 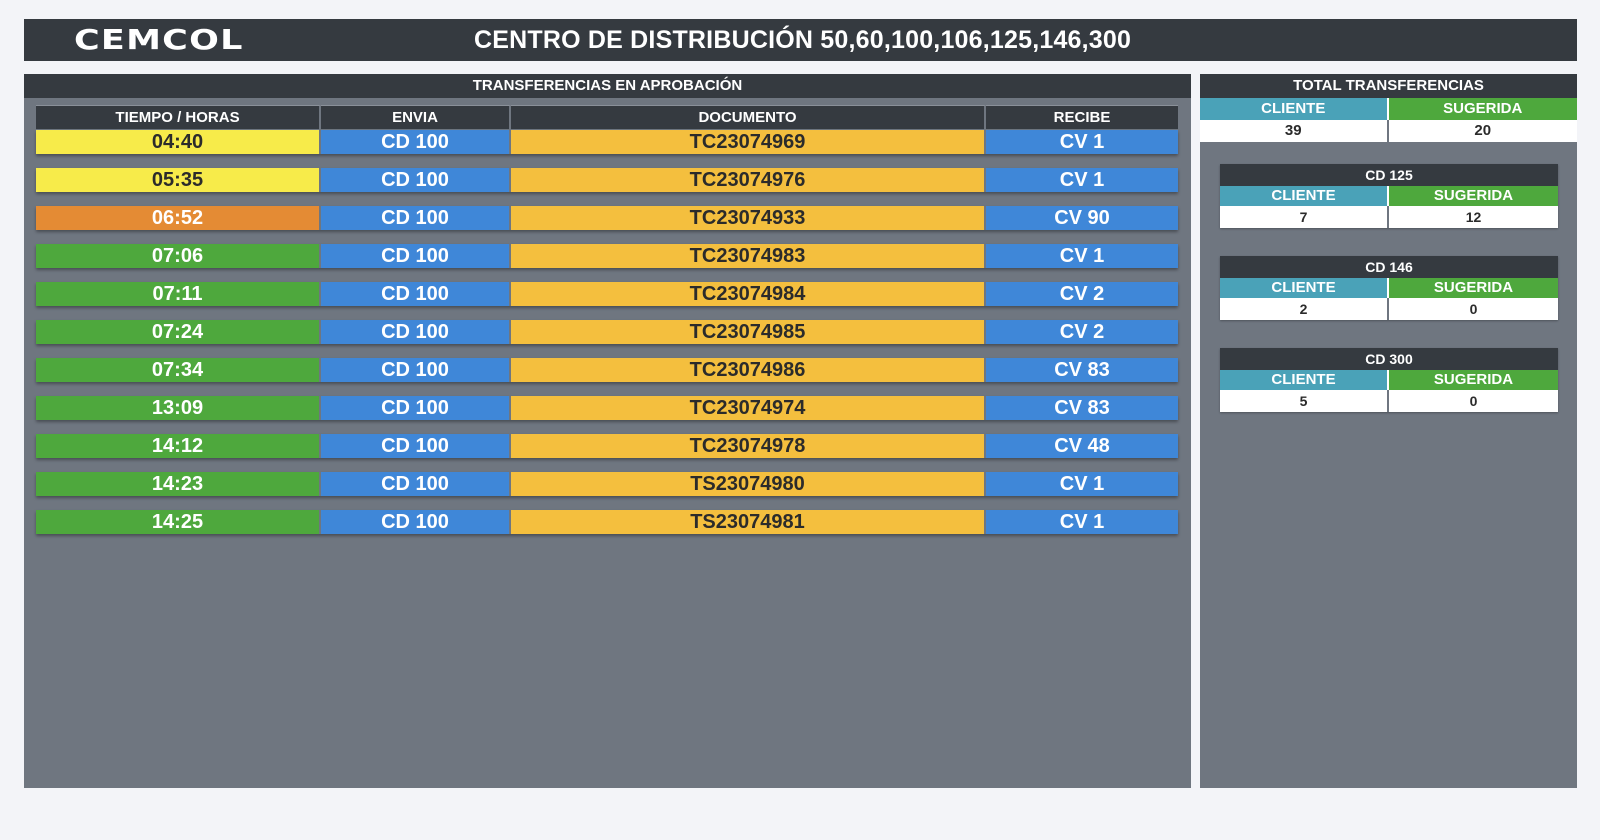 I want to click on cd-cliente-value: 2, so click(x=1304, y=309).